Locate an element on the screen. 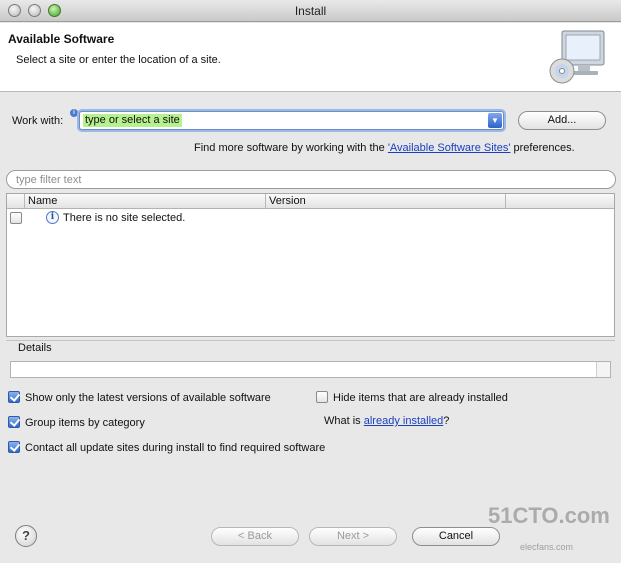 The width and height of the screenshot is (621, 563). filter-field is located at coordinates (311, 179).